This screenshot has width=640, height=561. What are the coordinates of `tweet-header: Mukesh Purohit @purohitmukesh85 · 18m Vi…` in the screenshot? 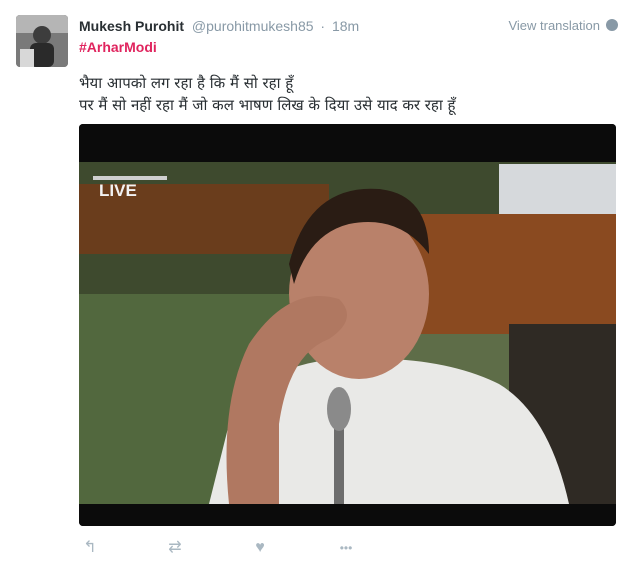 It's located at (351, 26).